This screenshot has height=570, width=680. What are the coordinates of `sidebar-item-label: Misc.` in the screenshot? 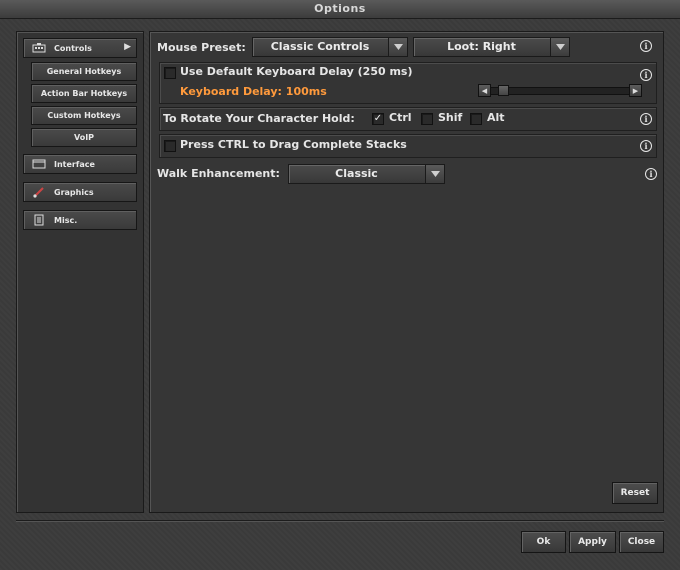 It's located at (66, 220).